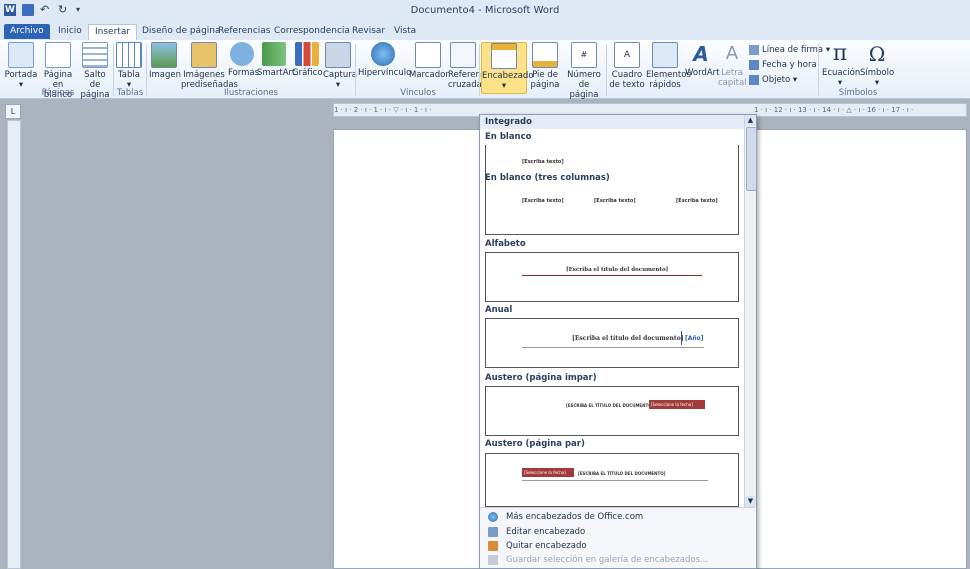 The height and width of the screenshot is (569, 970). I want to click on tab-archivo: Archivo, so click(27, 31).